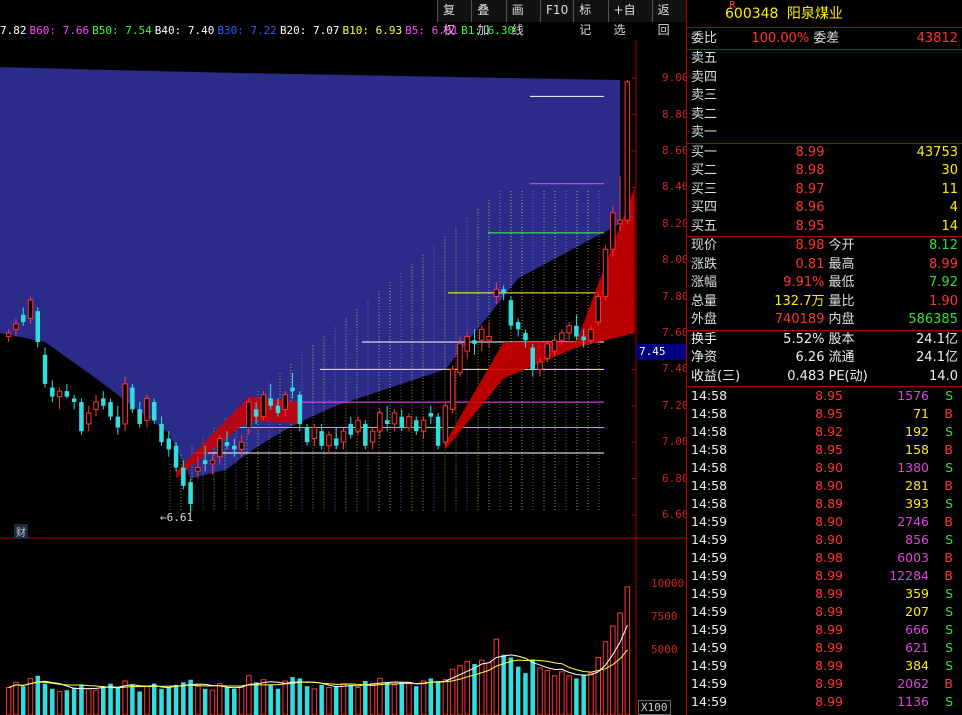  What do you see at coordinates (674, 187) in the screenshot?
I see `price-axis-label: 8.40` at bounding box center [674, 187].